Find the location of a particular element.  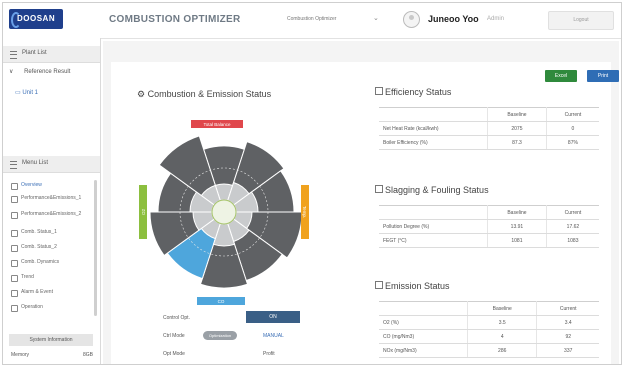

menu-item-overview: Overview is located at coordinates (48, 186).